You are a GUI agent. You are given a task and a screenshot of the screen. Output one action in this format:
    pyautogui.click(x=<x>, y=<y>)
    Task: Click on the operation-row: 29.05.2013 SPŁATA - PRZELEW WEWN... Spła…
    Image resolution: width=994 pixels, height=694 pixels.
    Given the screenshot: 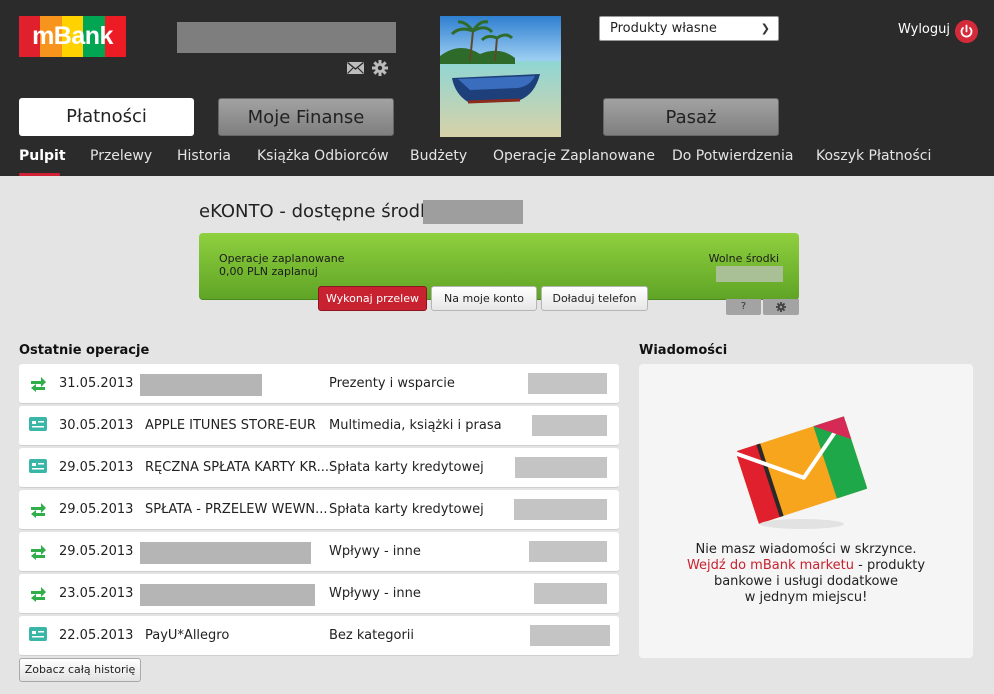 What is the action you would take?
    pyautogui.click(x=319, y=510)
    